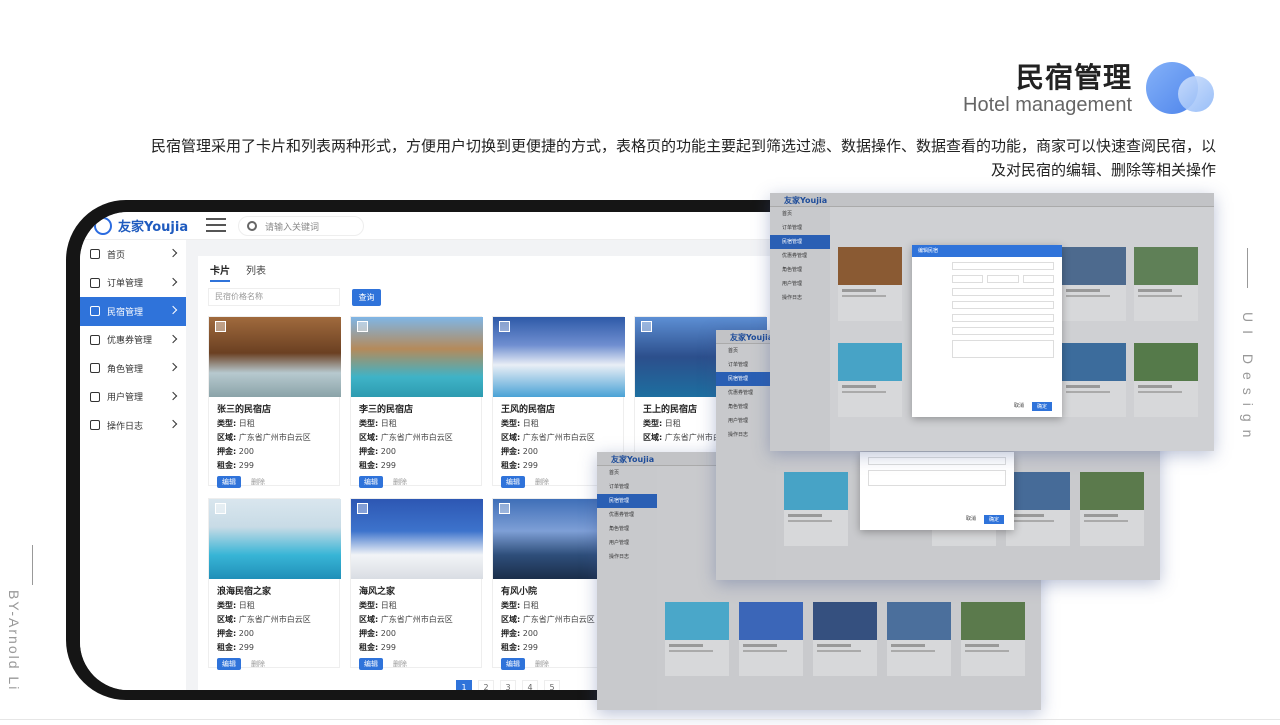  Describe the element at coordinates (416, 648) in the screenshot. I see `hotel-rent: 租金: 299` at that location.